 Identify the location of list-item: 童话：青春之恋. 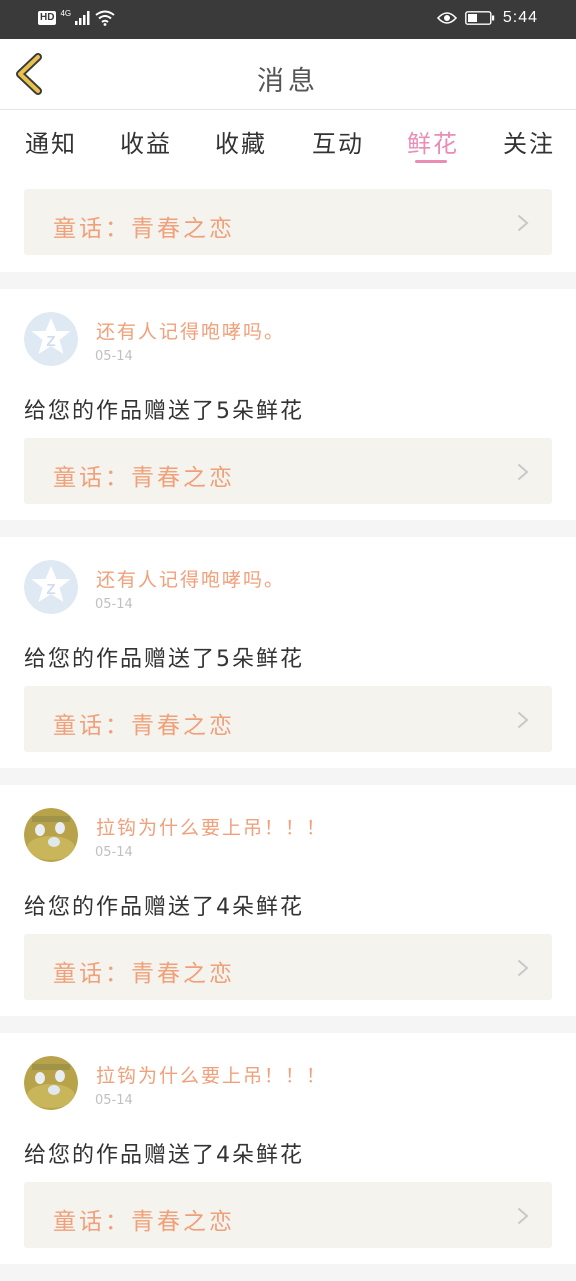
(288, 222).